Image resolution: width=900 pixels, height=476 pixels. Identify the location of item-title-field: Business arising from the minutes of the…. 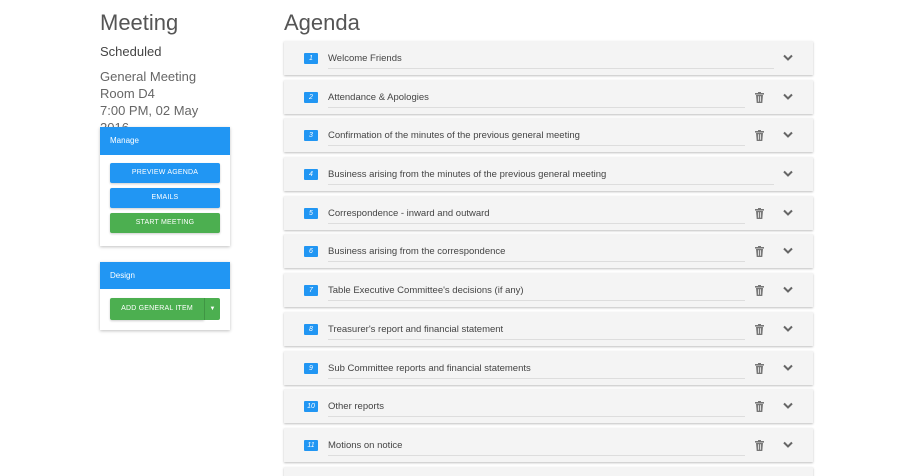
(551, 176).